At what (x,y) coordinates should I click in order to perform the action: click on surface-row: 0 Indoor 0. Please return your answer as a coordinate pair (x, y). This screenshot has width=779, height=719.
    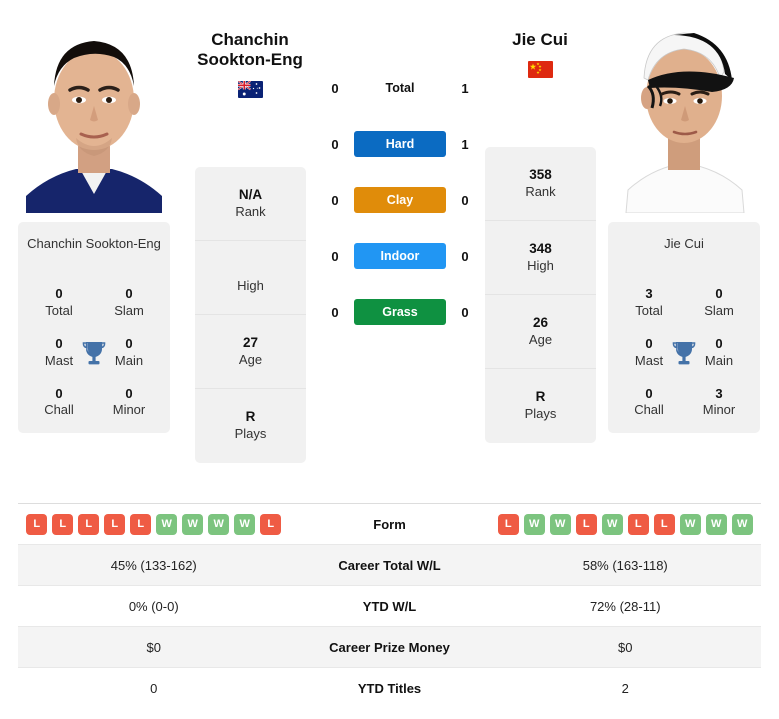
    Looking at the image, I should click on (400, 256).